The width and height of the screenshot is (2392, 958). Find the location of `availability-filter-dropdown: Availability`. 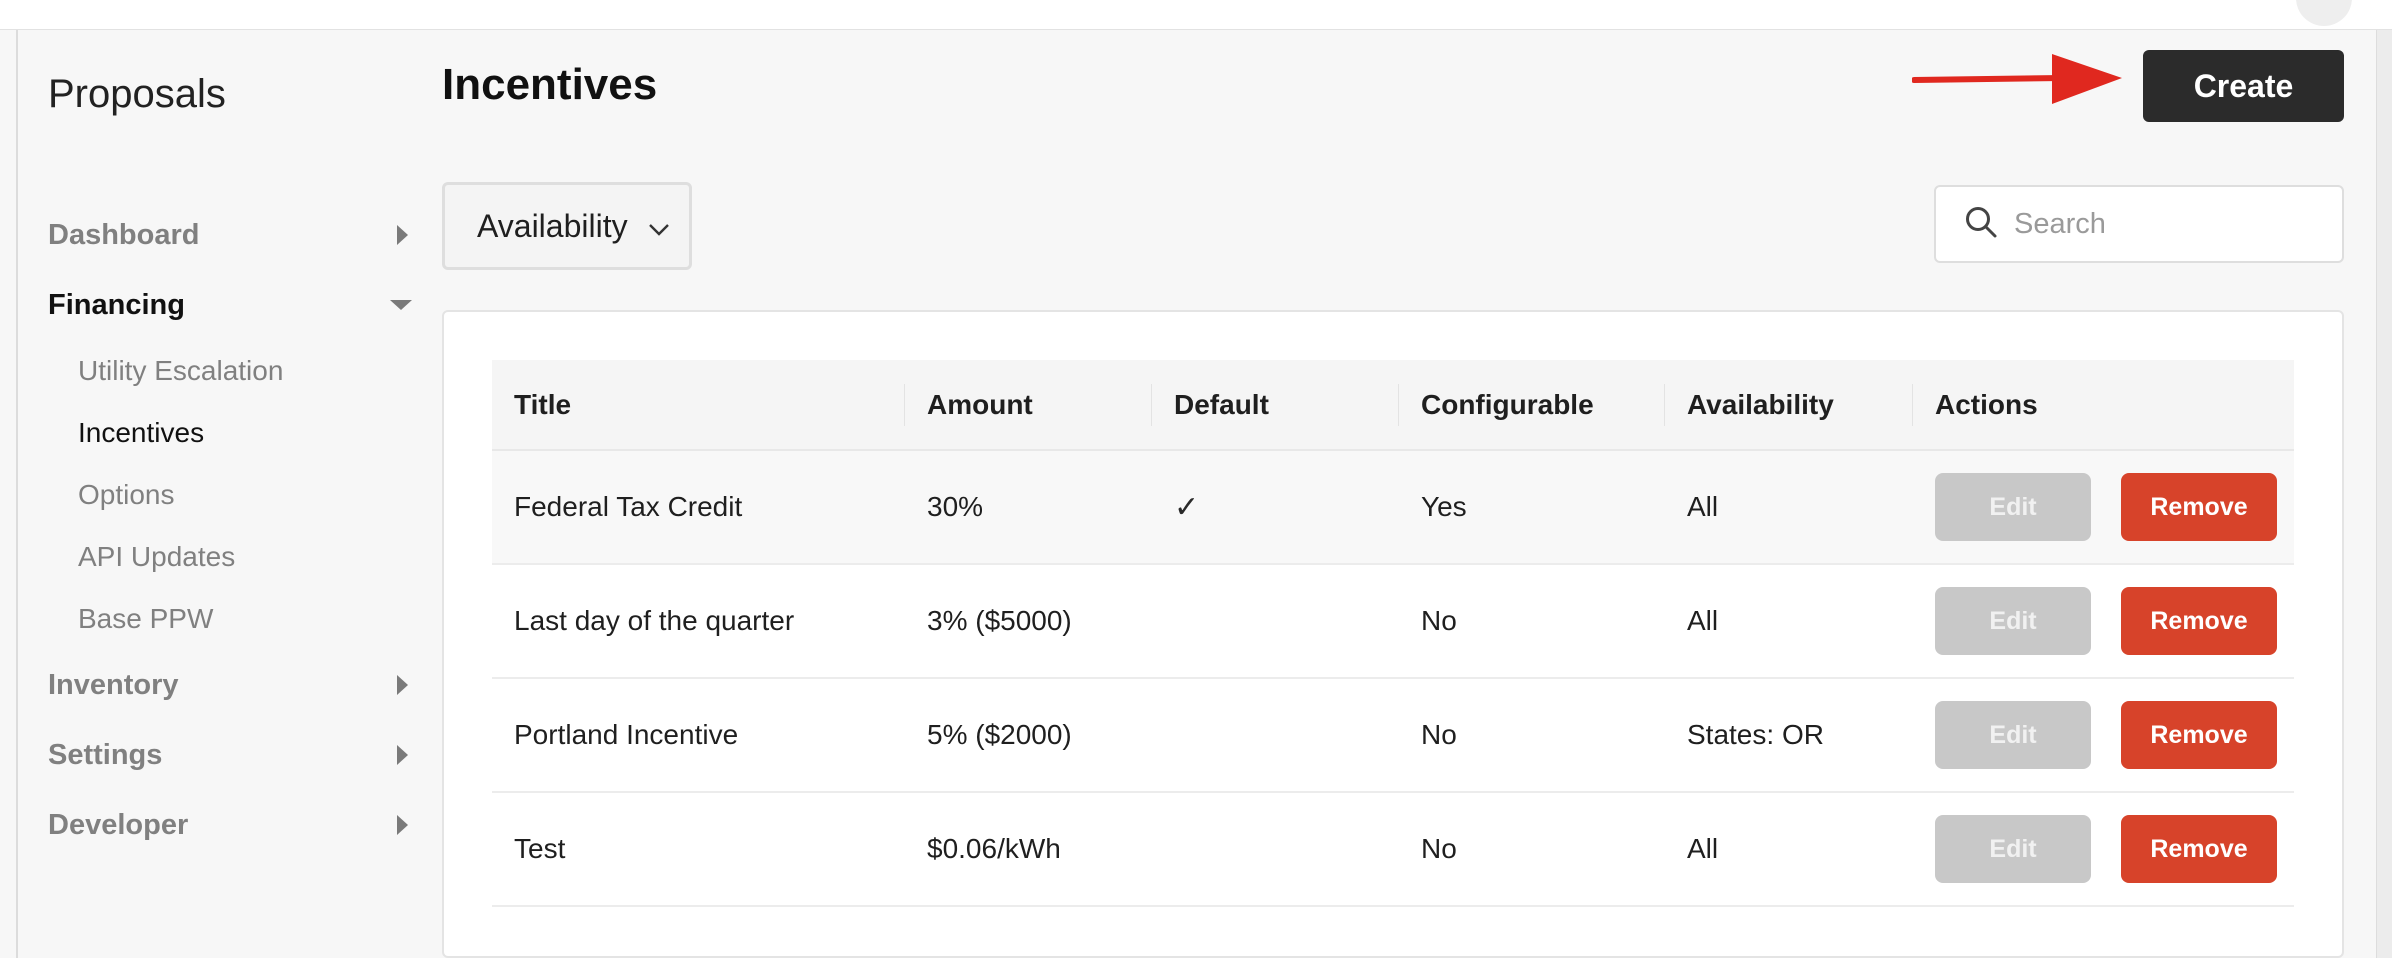

availability-filter-dropdown: Availability is located at coordinates (567, 226).